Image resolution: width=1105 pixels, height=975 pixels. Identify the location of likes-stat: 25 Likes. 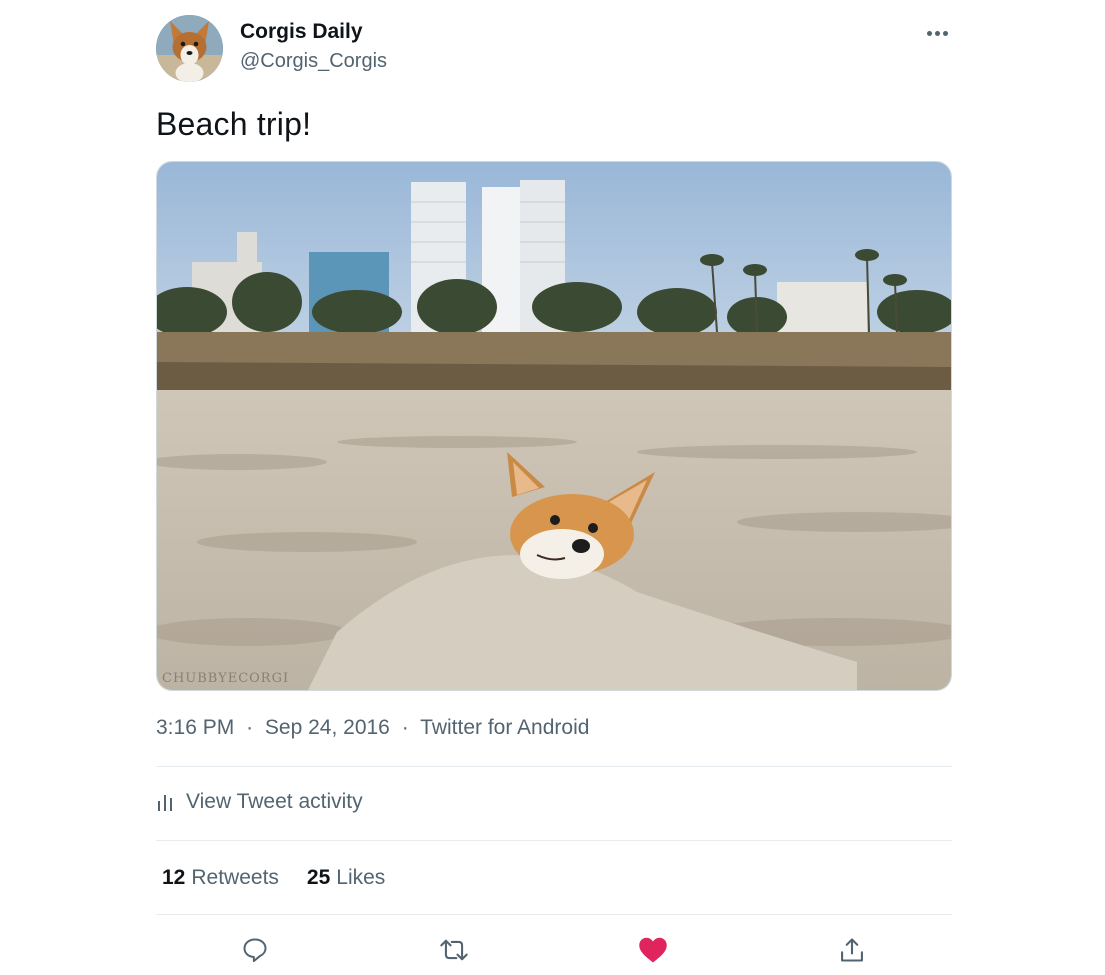
(346, 878).